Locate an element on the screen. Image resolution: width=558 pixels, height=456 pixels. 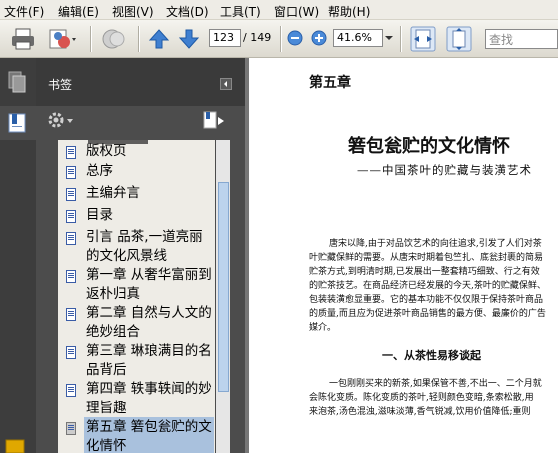
review-icon is located at coordinates (114, 39).